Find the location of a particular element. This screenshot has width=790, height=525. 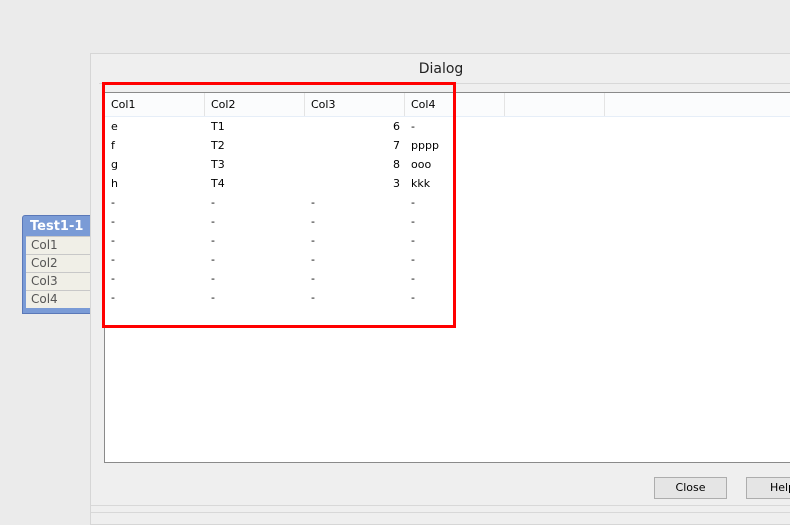

dialog-title: Dialog is located at coordinates (441, 69).